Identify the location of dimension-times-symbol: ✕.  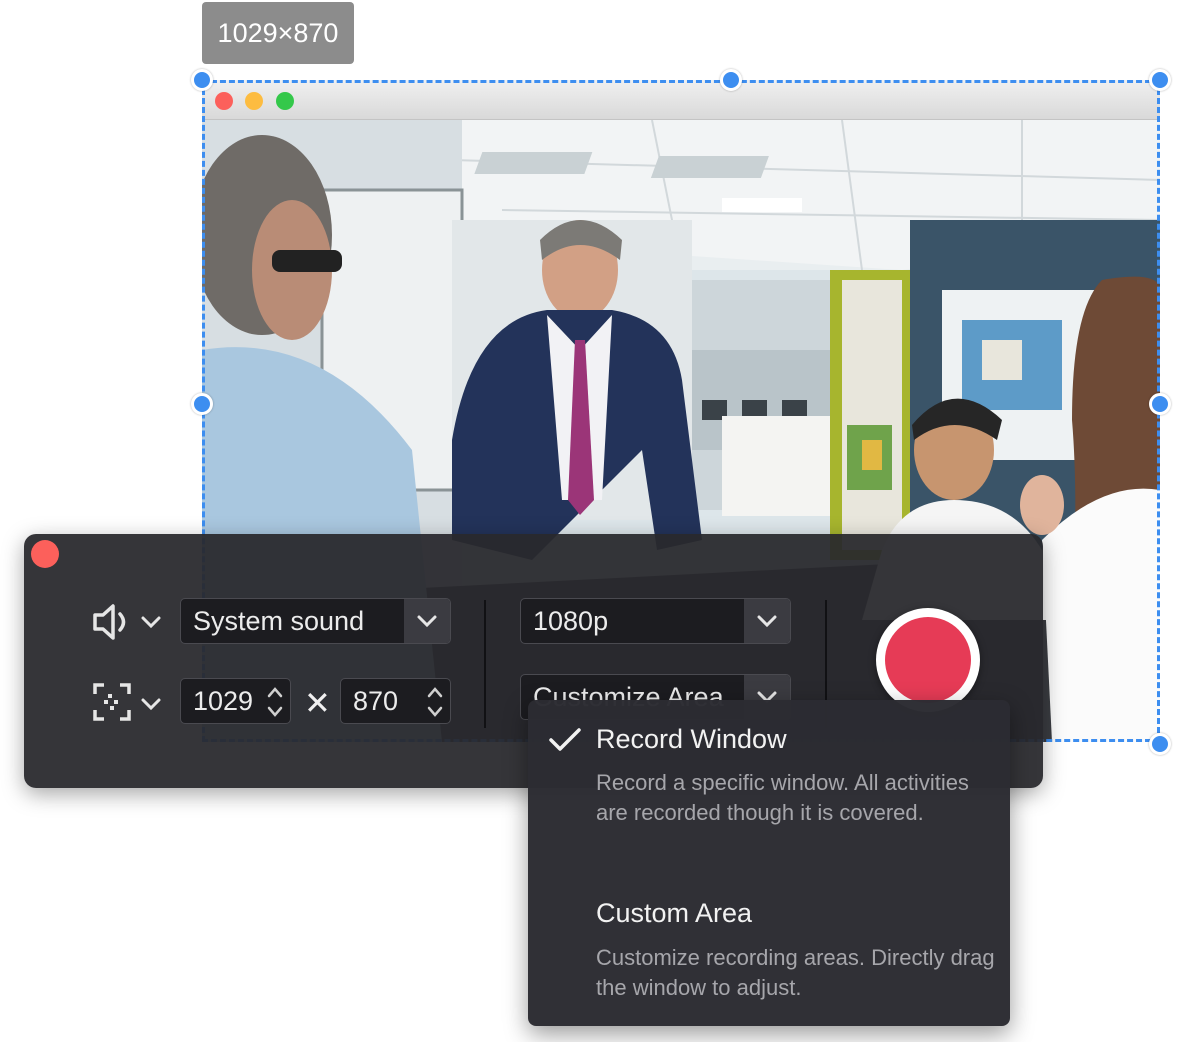
(317, 703).